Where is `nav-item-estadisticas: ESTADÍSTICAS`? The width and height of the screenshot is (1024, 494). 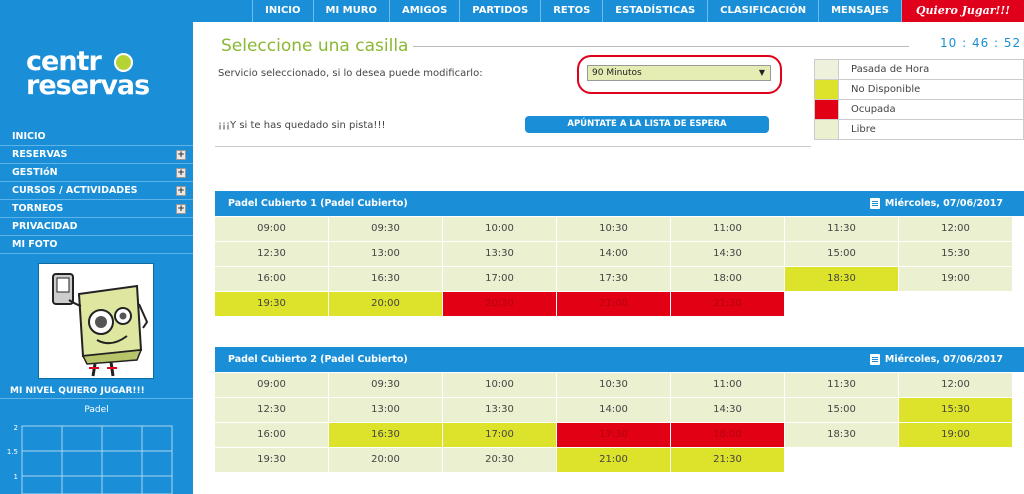 nav-item-estadisticas: ESTADÍSTICAS is located at coordinates (654, 11).